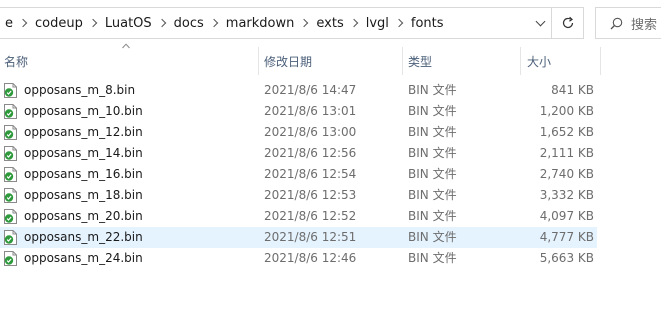 This screenshot has height=317, width=661. What do you see at coordinates (310, 111) in the screenshot?
I see `file-date: 2021/8/6 13:01` at bounding box center [310, 111].